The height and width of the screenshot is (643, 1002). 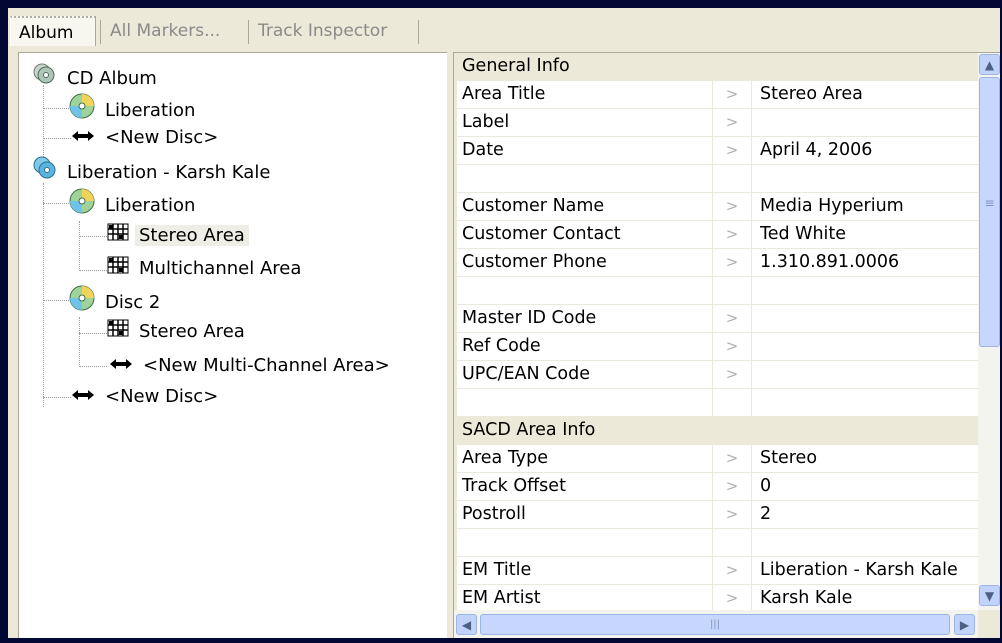 I want to click on section-title: General Info, so click(x=516, y=66).